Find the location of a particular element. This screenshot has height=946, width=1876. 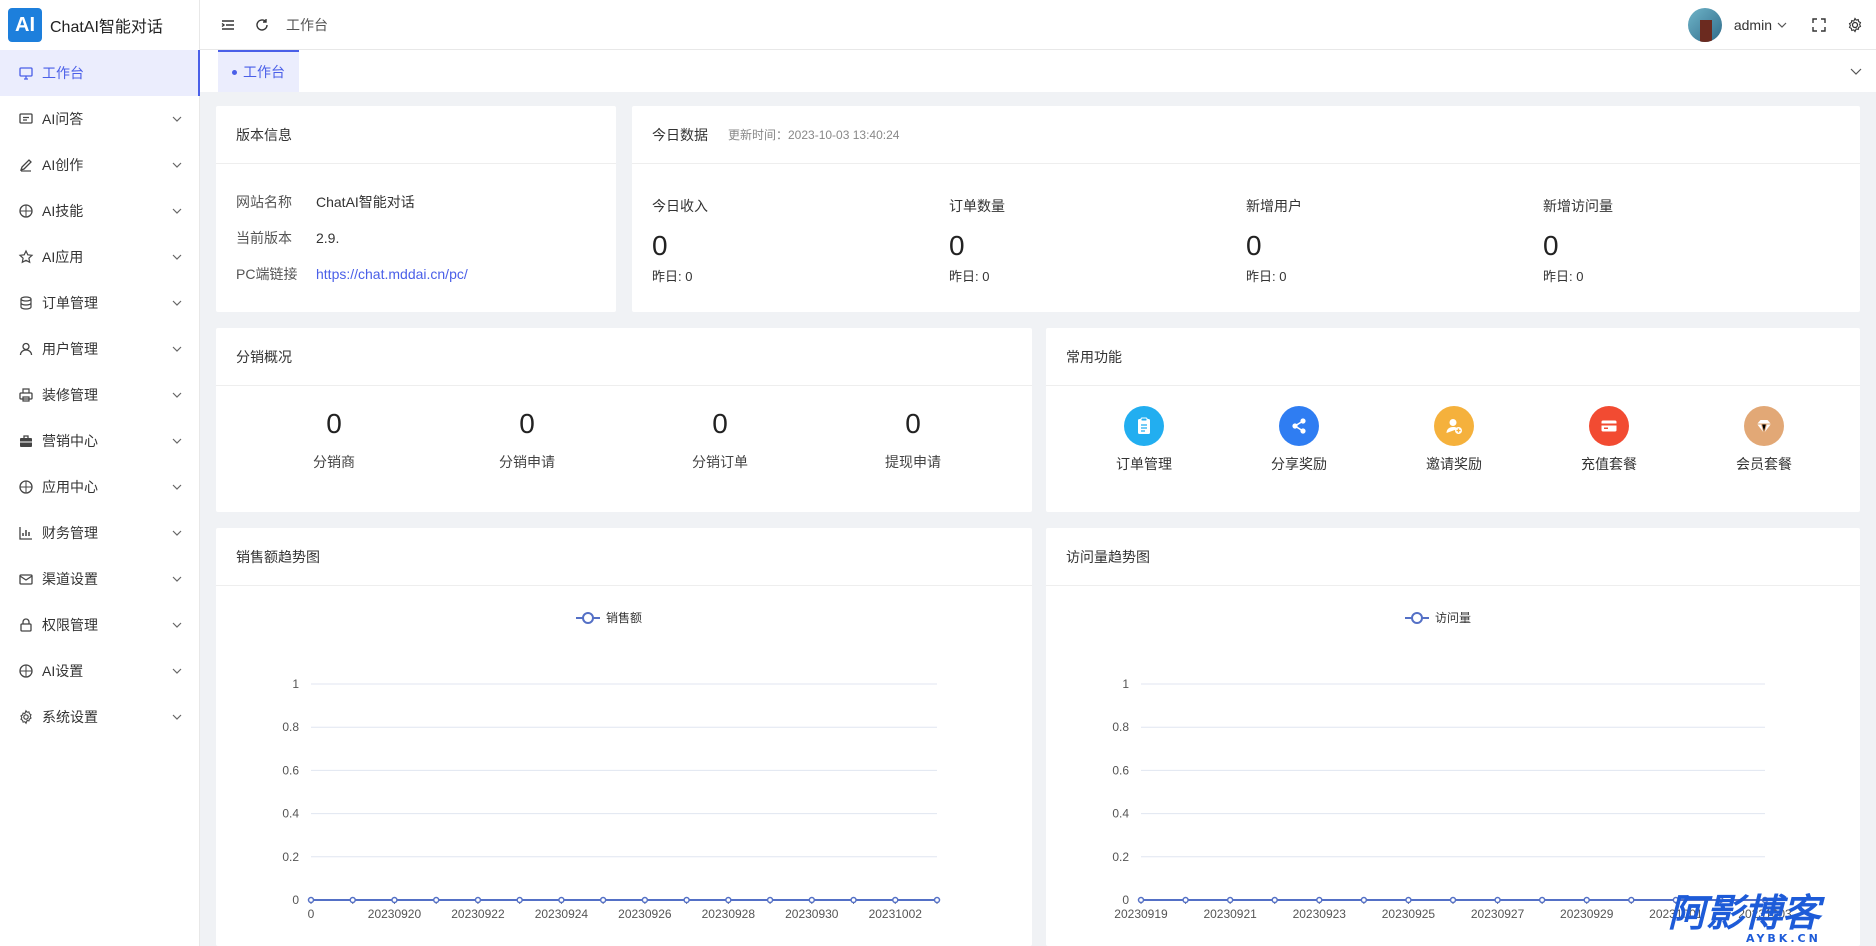

sidebar-item-8: 装修管理 is located at coordinates (99, 395).